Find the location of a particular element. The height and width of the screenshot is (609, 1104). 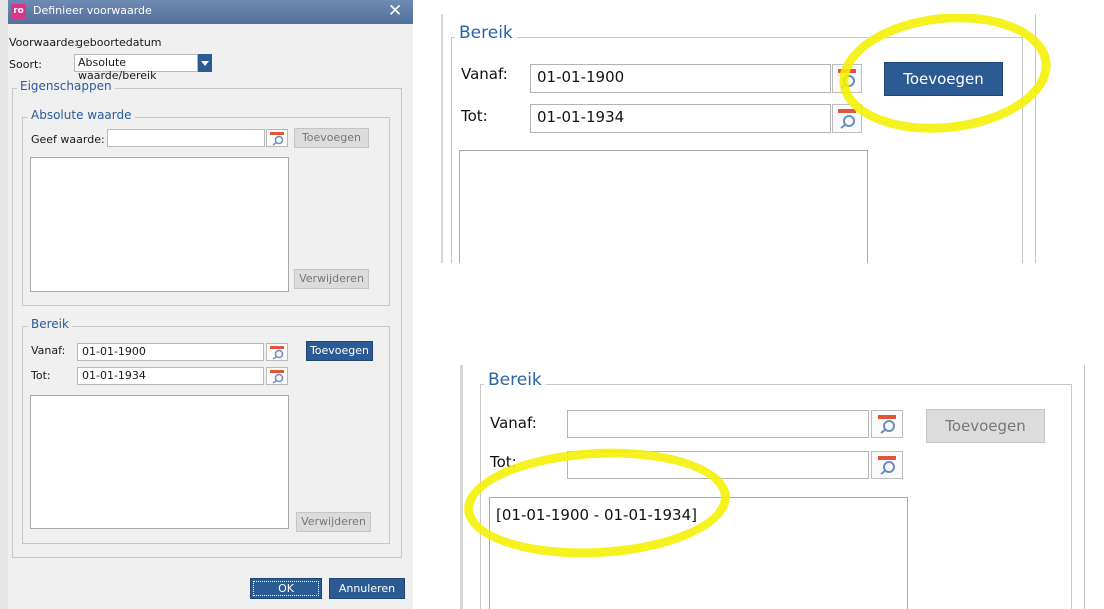

app-icon: ro is located at coordinates (18, 11).